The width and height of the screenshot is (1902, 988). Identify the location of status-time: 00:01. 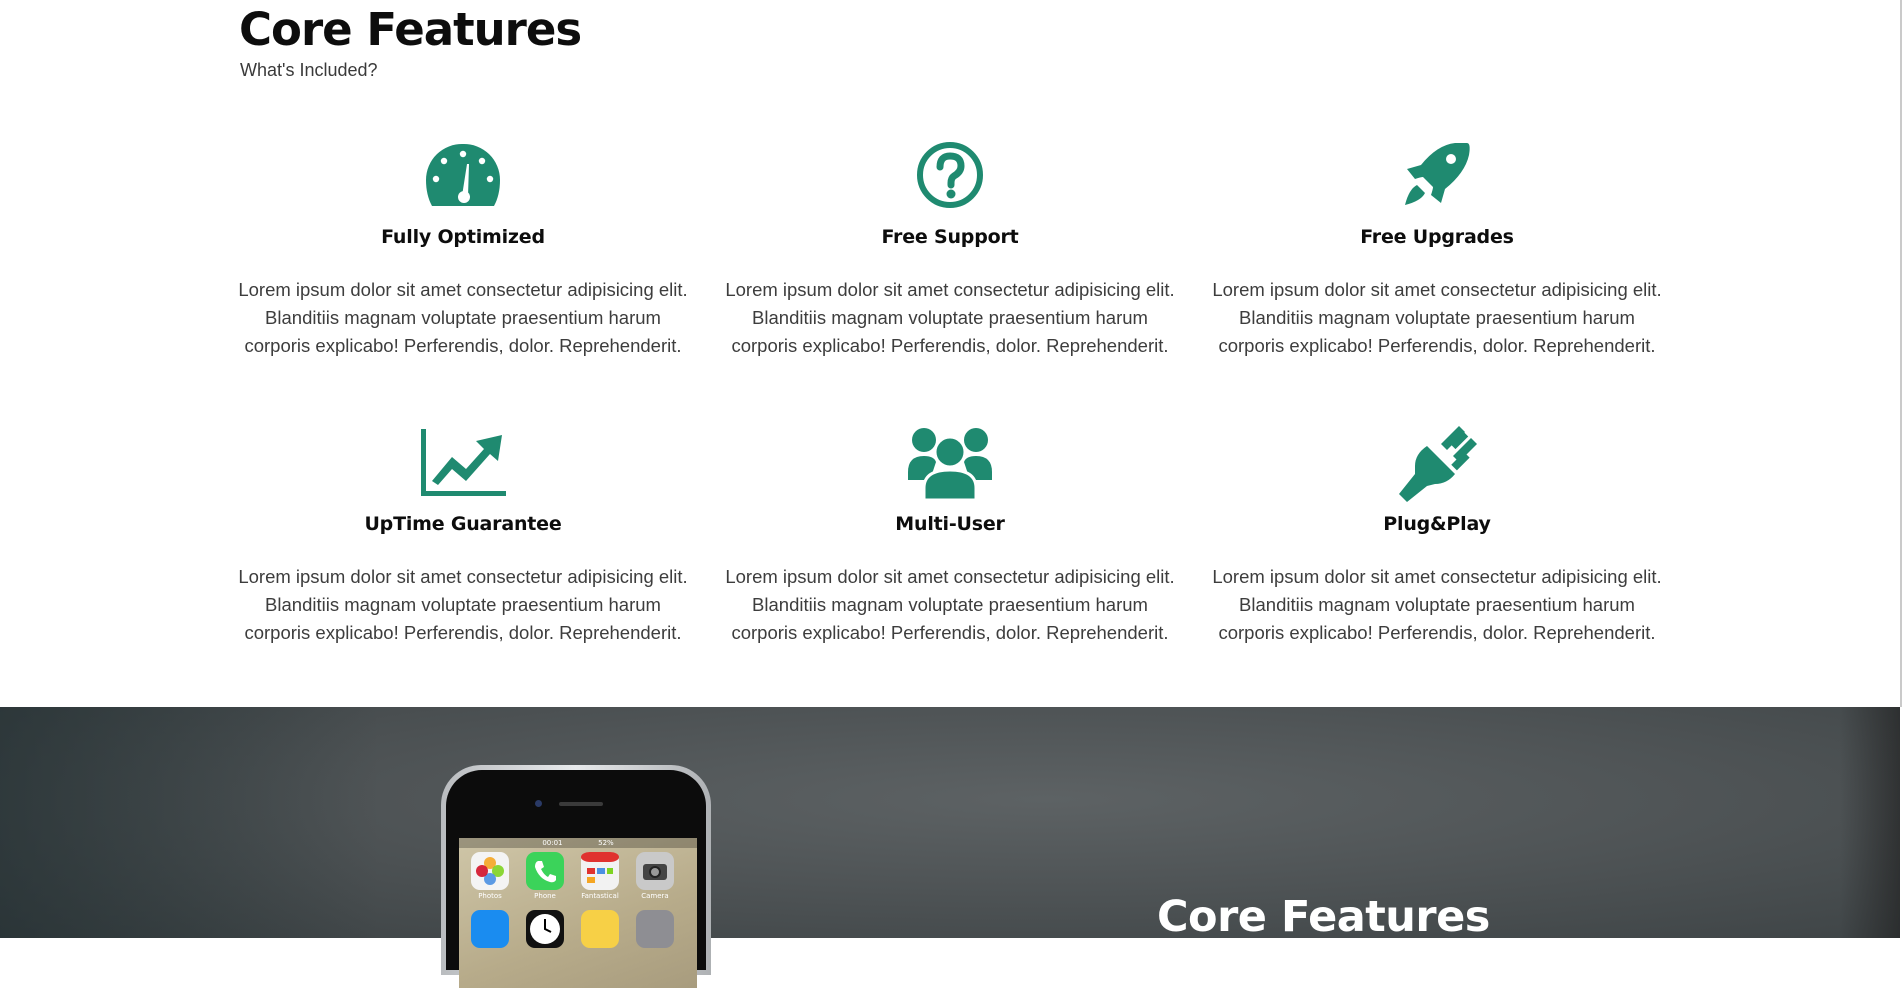
(552, 843).